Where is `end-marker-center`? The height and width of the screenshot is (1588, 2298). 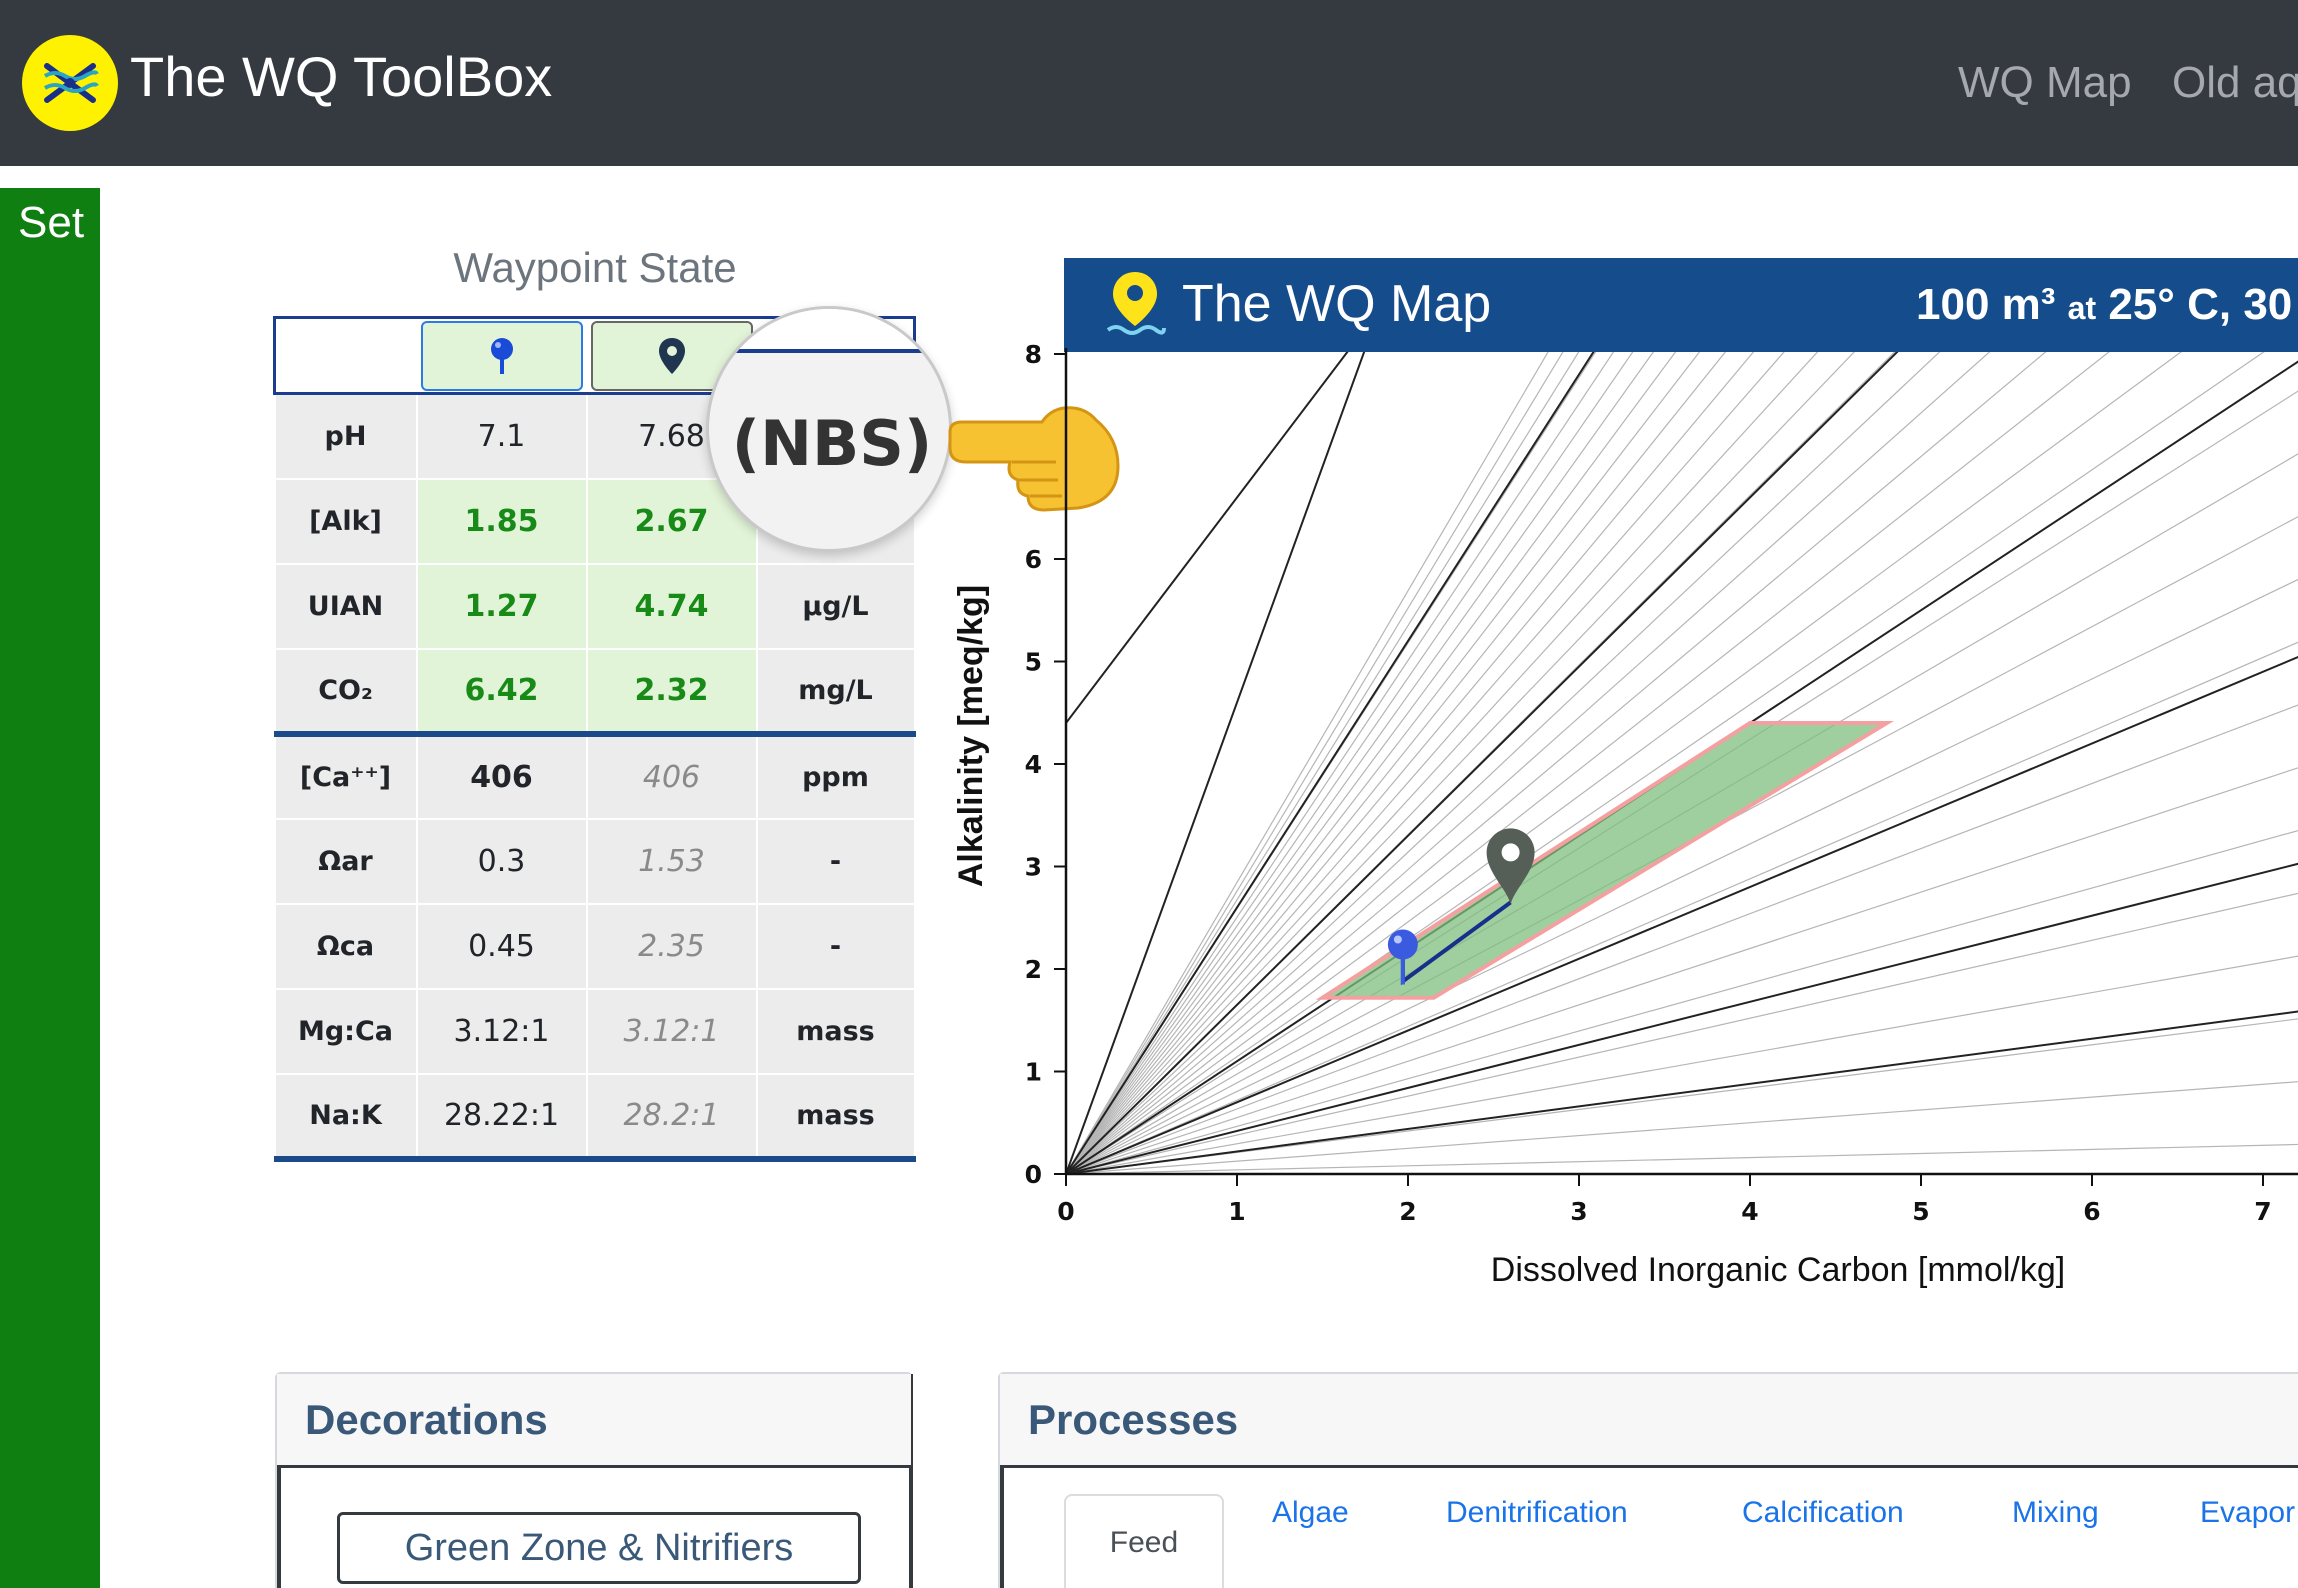
end-marker-center is located at coordinates (1510, 852).